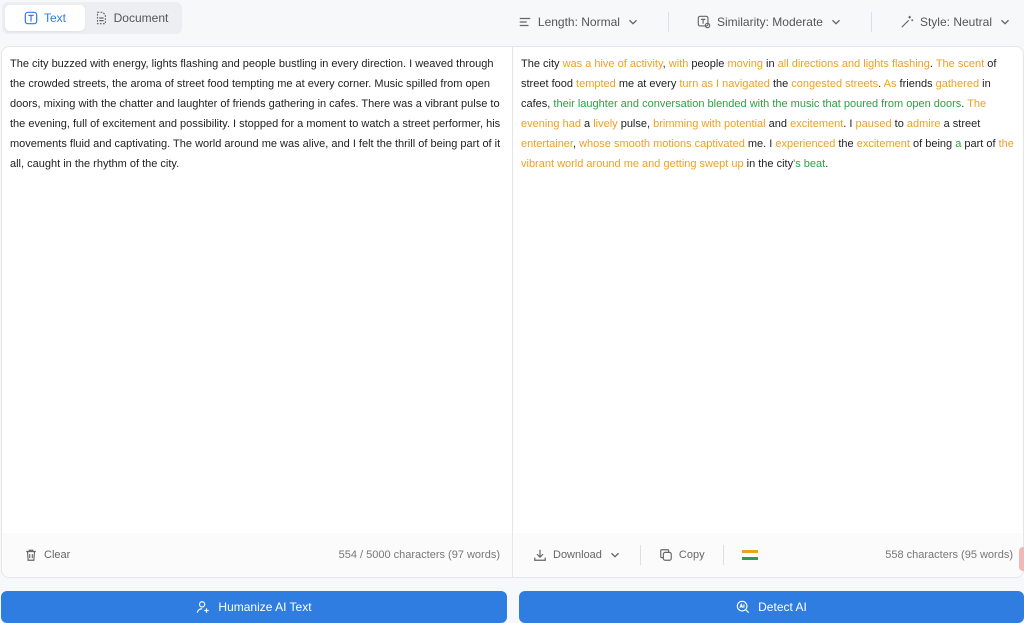  I want to click on output-segment-orange: admire, so click(924, 124).